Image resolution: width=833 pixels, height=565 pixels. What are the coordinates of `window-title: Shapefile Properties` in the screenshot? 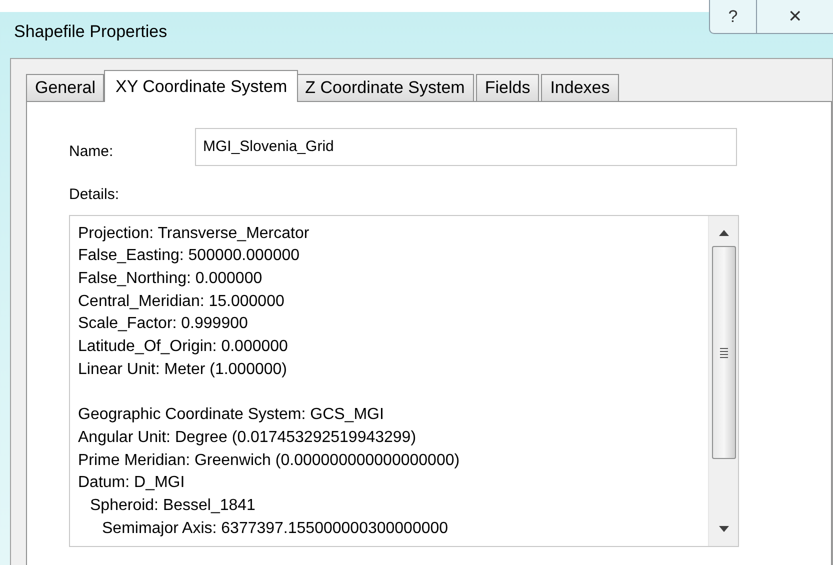 It's located at (91, 32).